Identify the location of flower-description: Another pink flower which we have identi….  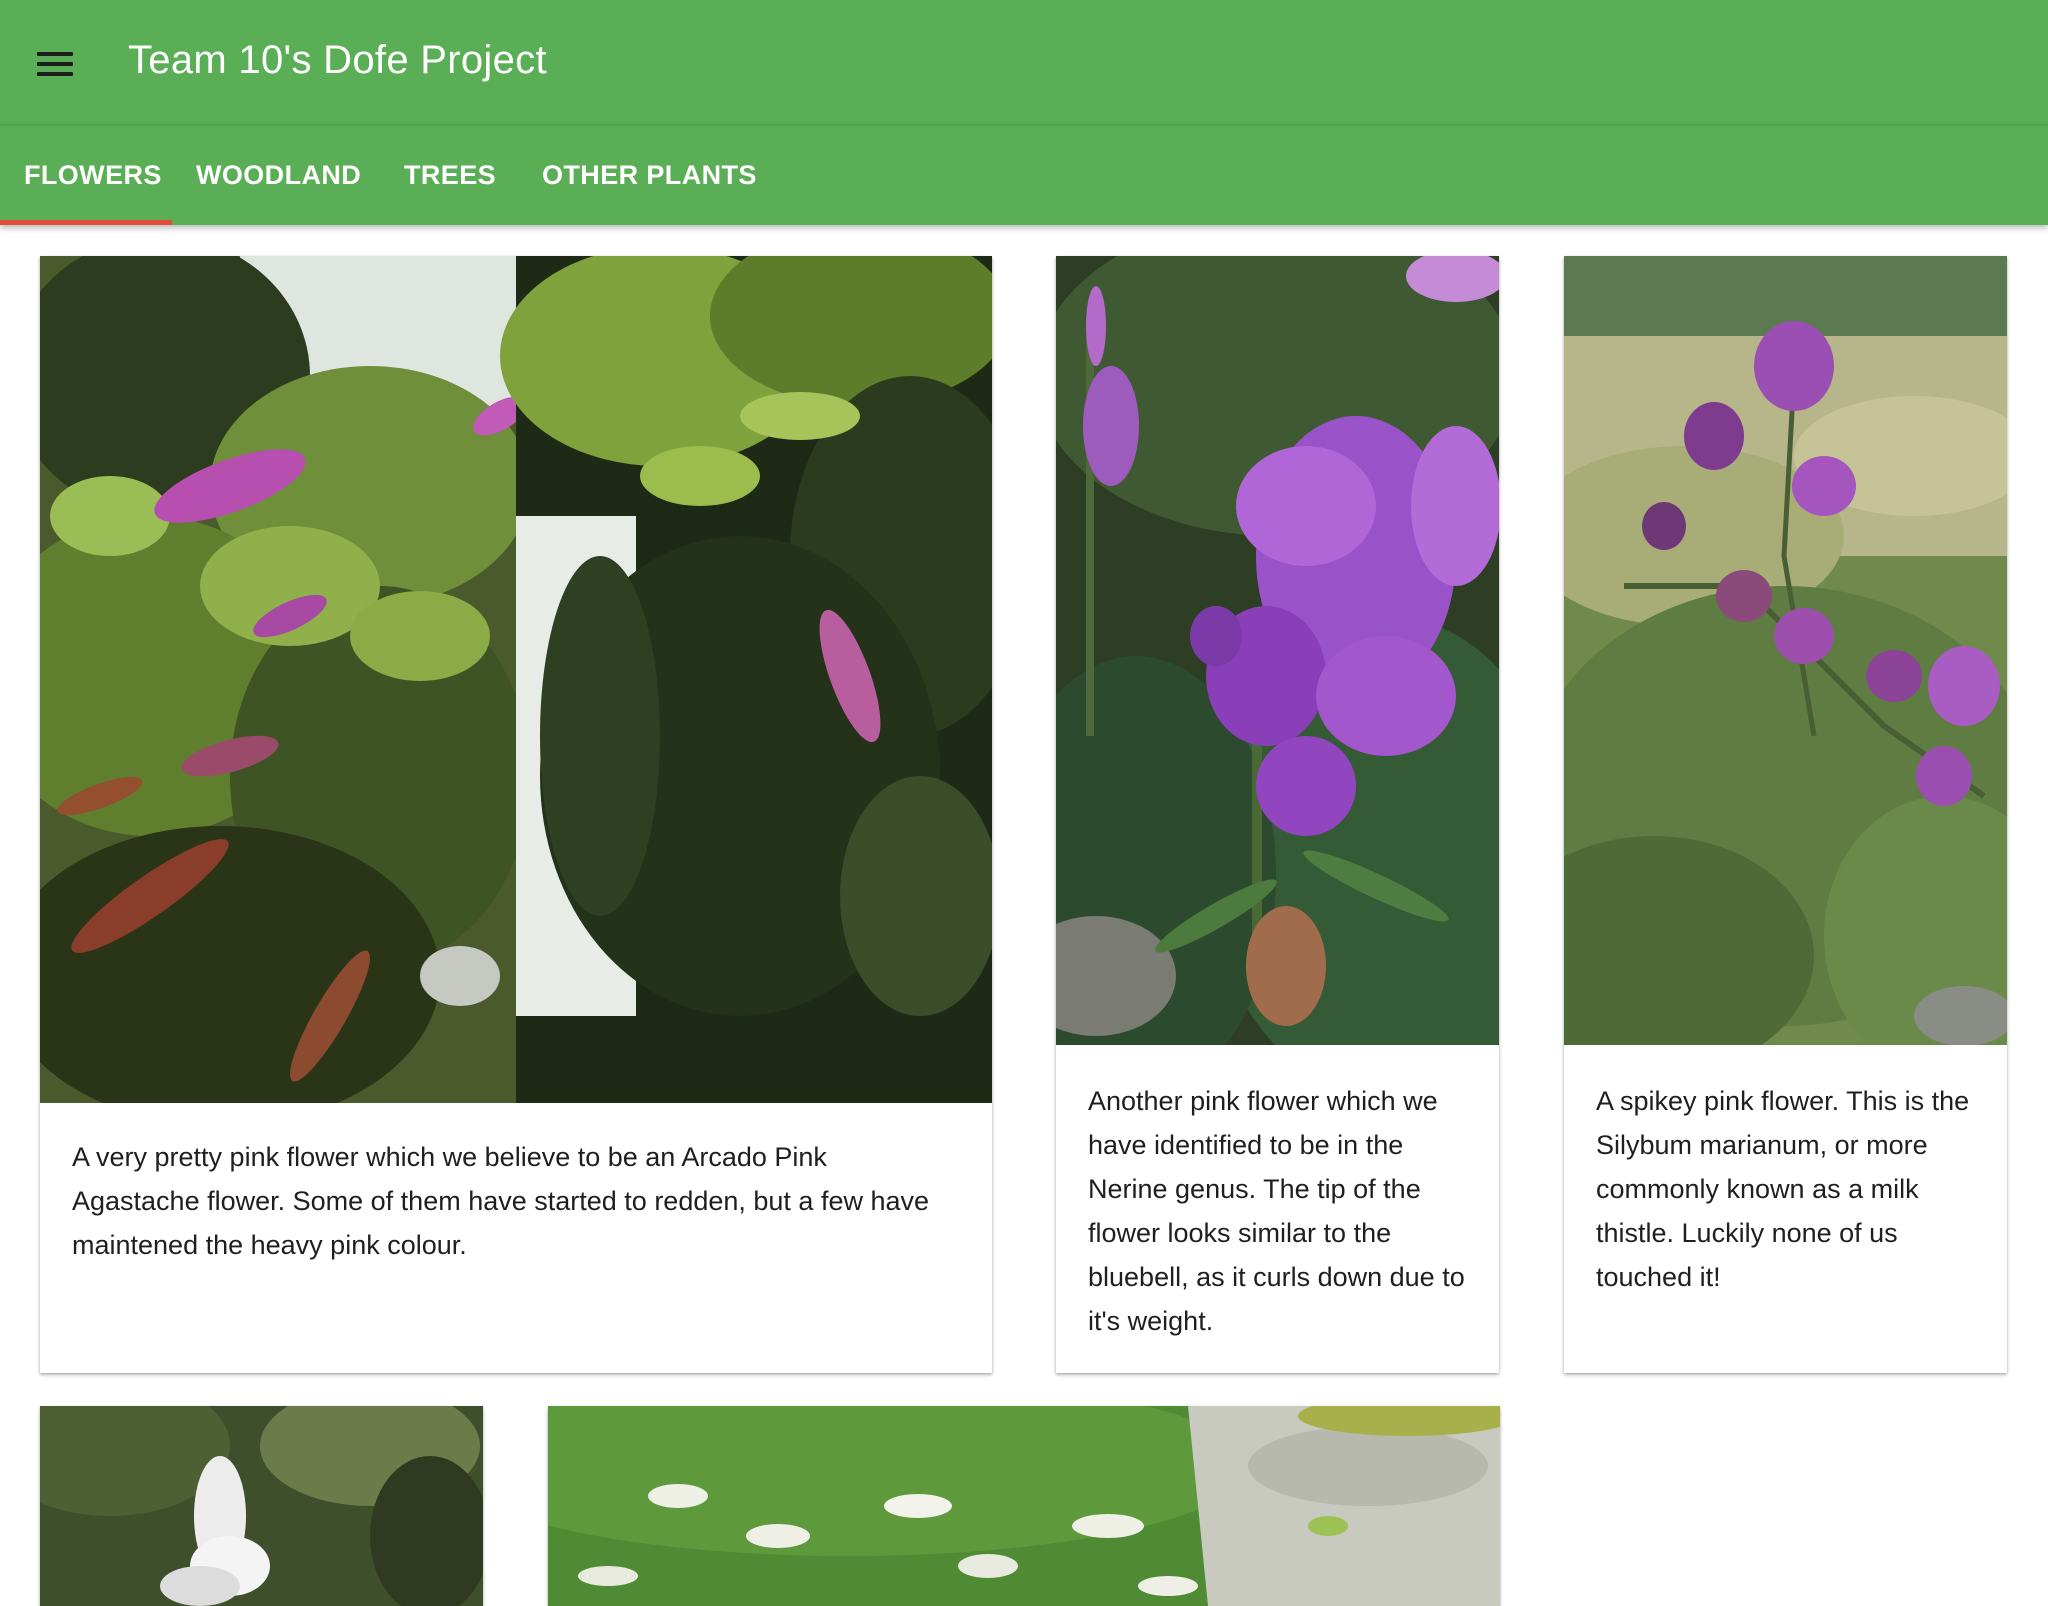
(1276, 1211).